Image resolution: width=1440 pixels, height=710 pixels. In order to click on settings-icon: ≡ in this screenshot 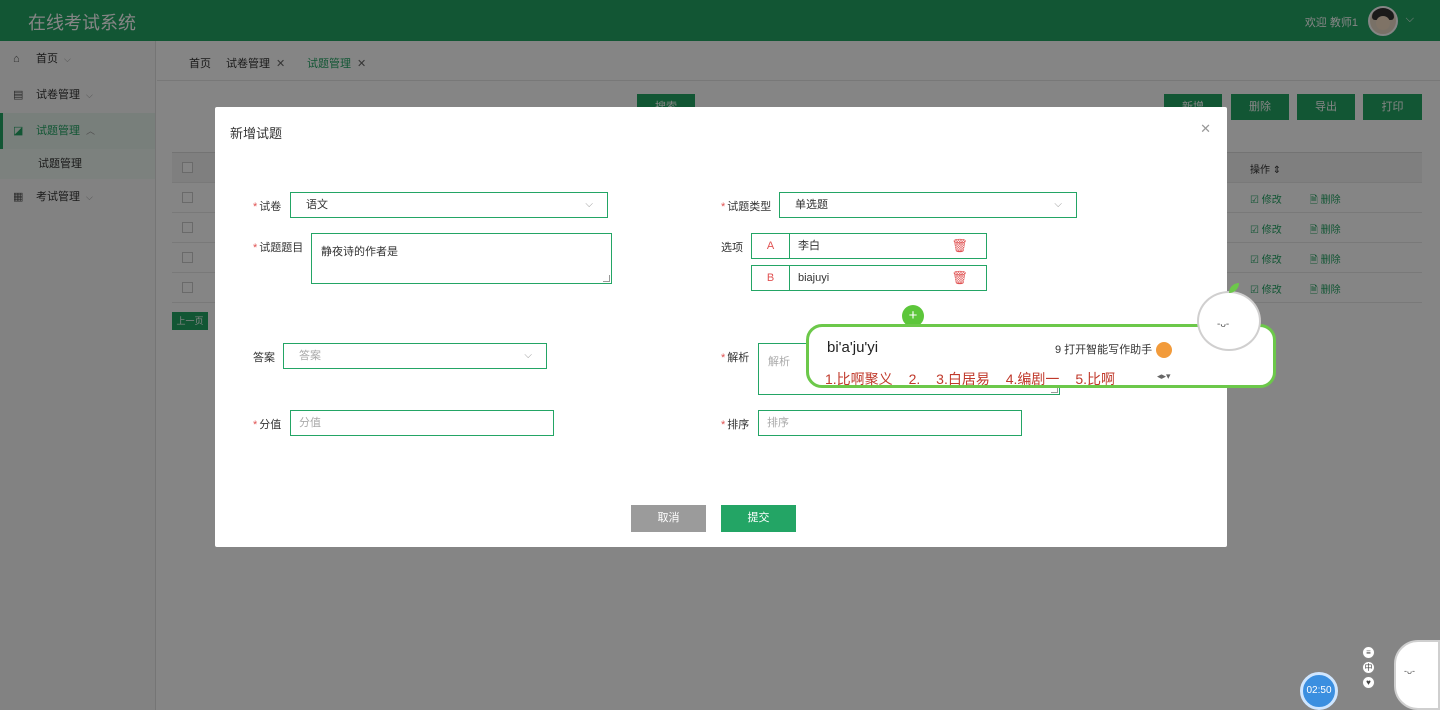, I will do `click(1368, 652)`.